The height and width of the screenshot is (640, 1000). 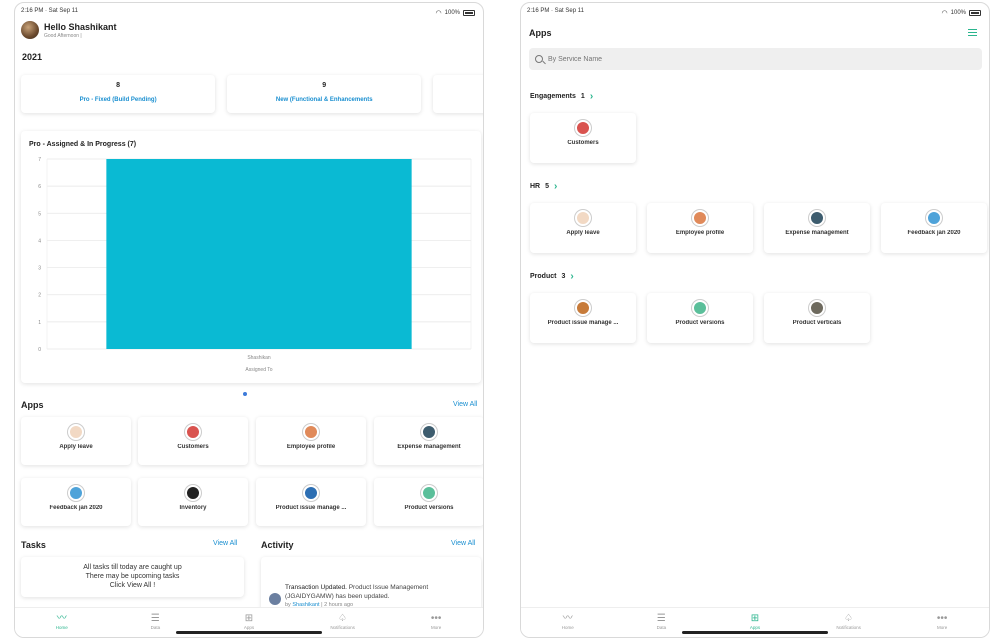 I want to click on avatar, so click(x=30, y=30).